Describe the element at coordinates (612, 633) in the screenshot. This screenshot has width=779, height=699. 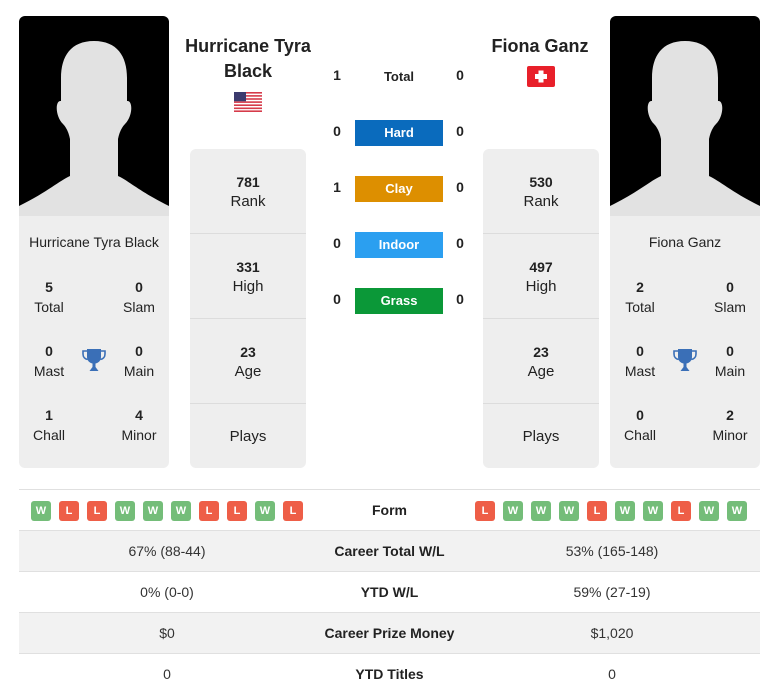
I see `player2-prize: $1,020` at that location.